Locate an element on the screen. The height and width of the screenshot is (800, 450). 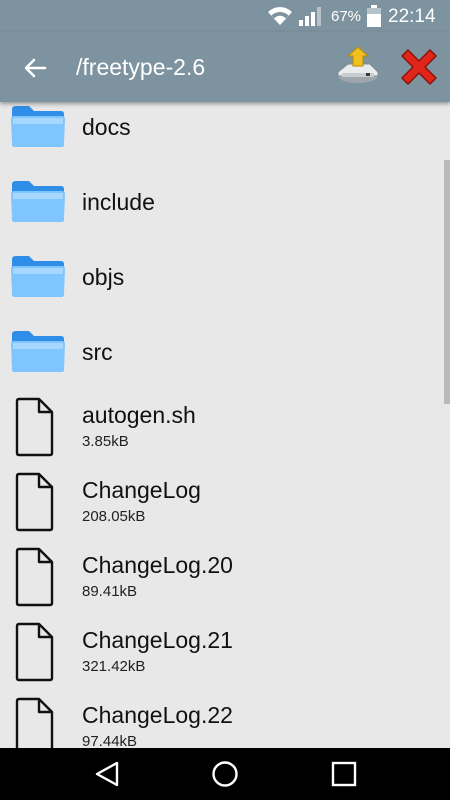
navigation-bar is located at coordinates (225, 774).